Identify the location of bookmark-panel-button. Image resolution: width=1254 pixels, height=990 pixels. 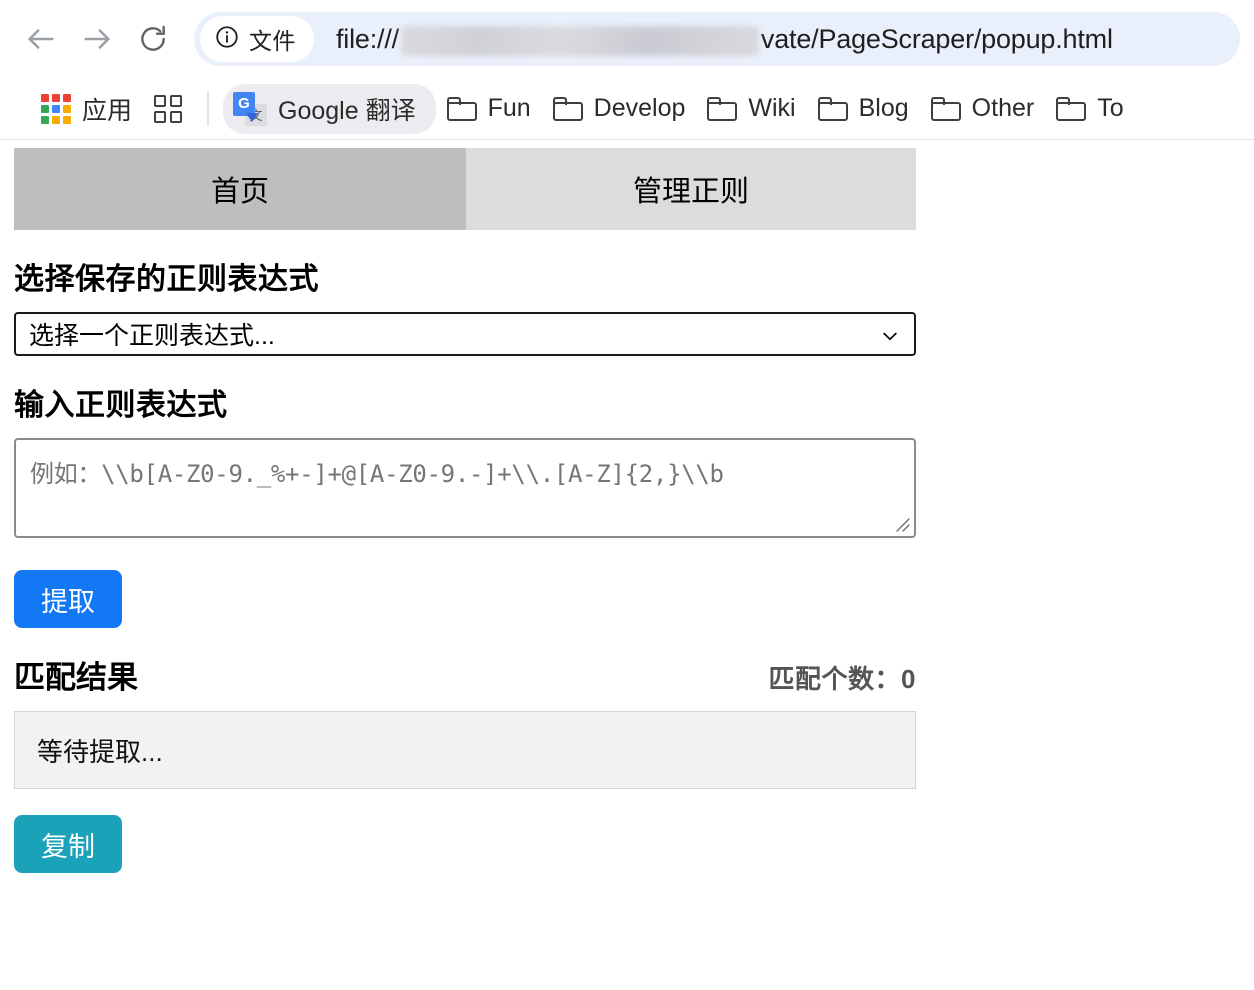
(168, 109).